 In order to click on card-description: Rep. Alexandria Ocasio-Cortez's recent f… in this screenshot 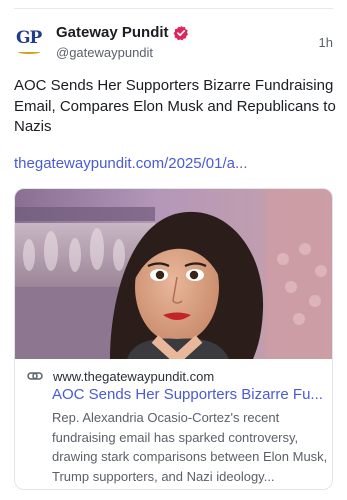, I will do `click(190, 447)`.